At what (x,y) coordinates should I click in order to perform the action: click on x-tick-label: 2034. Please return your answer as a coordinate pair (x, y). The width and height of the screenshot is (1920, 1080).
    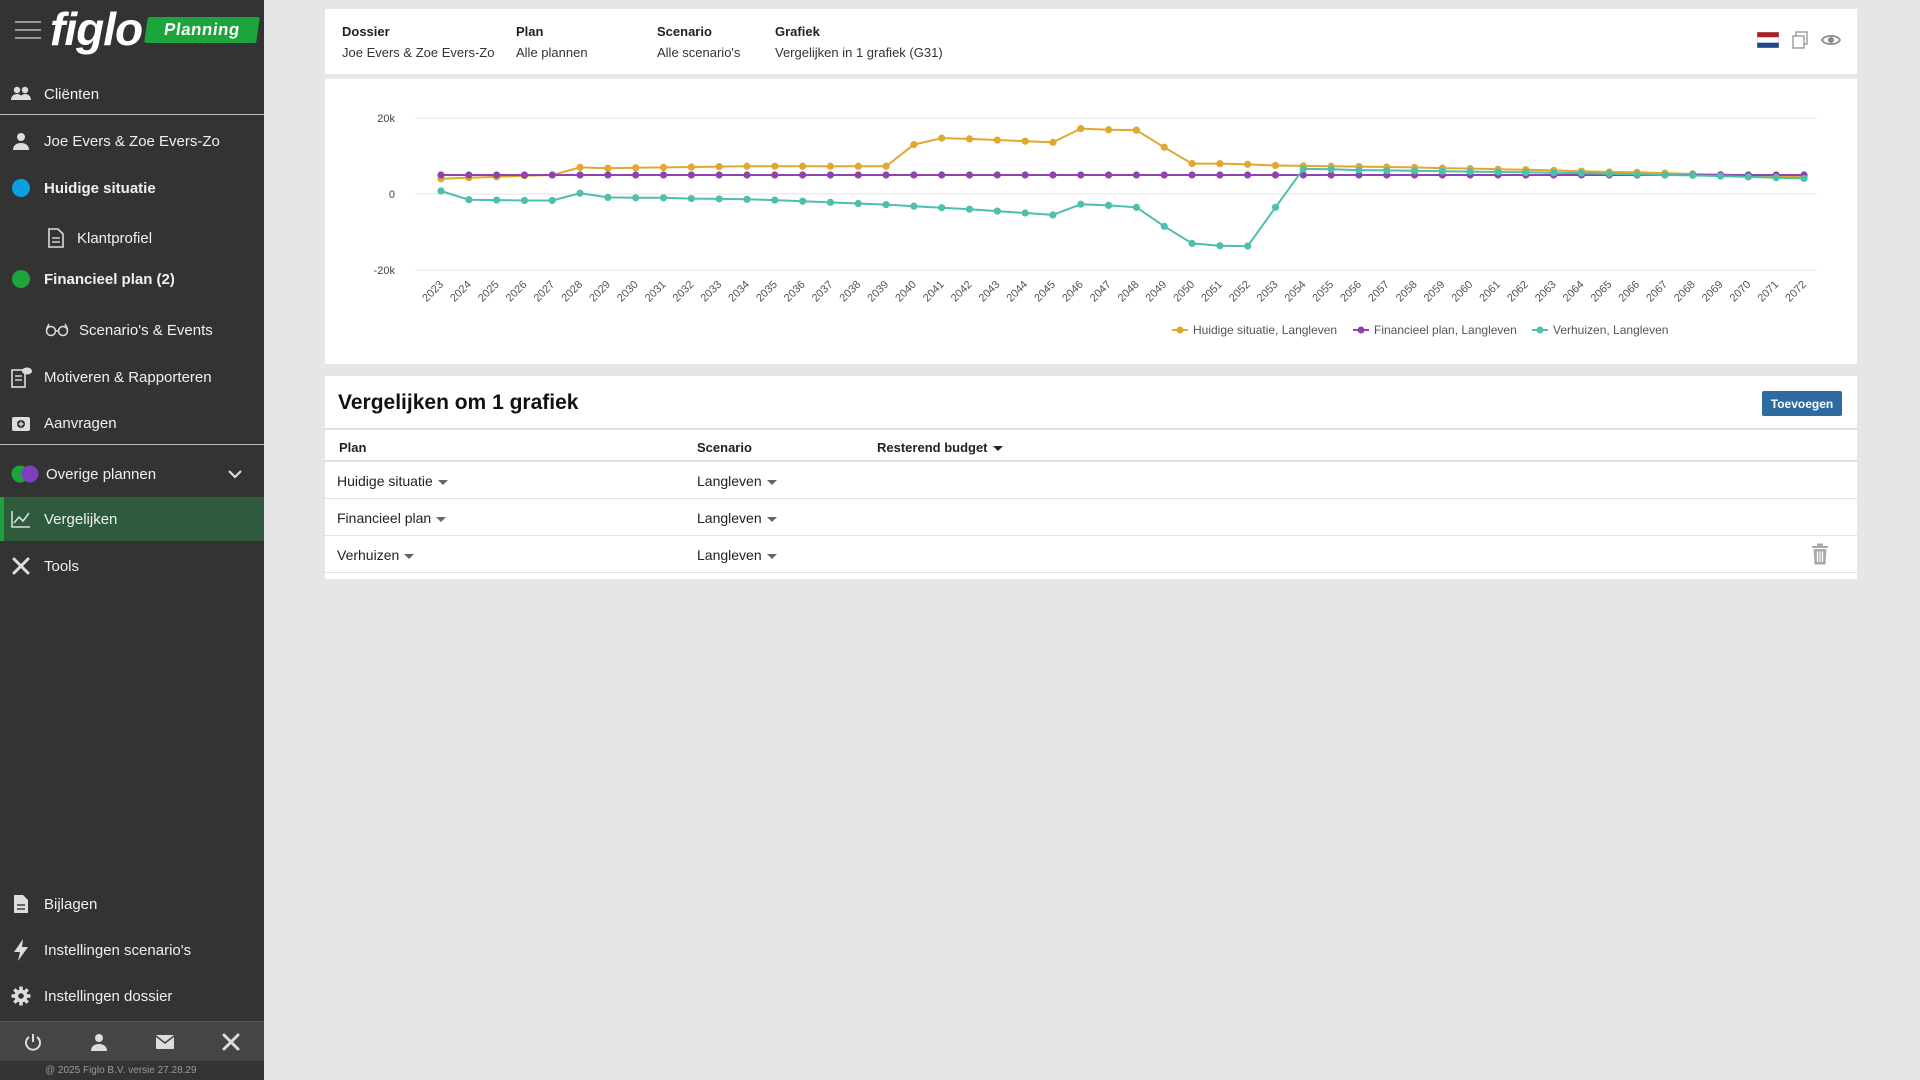
    Looking at the image, I should click on (739, 292).